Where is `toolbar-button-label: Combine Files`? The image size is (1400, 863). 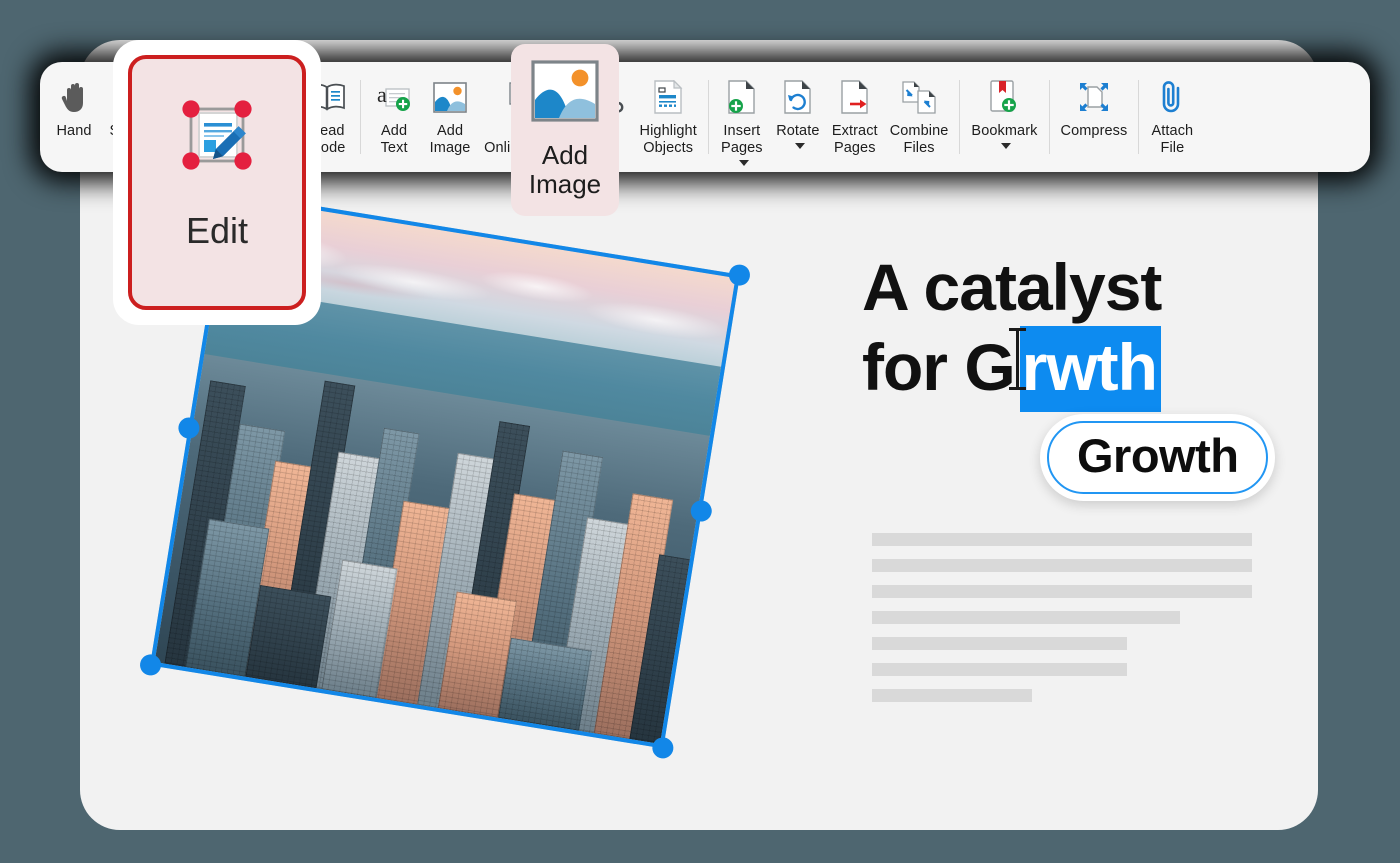 toolbar-button-label: Combine Files is located at coordinates (919, 140).